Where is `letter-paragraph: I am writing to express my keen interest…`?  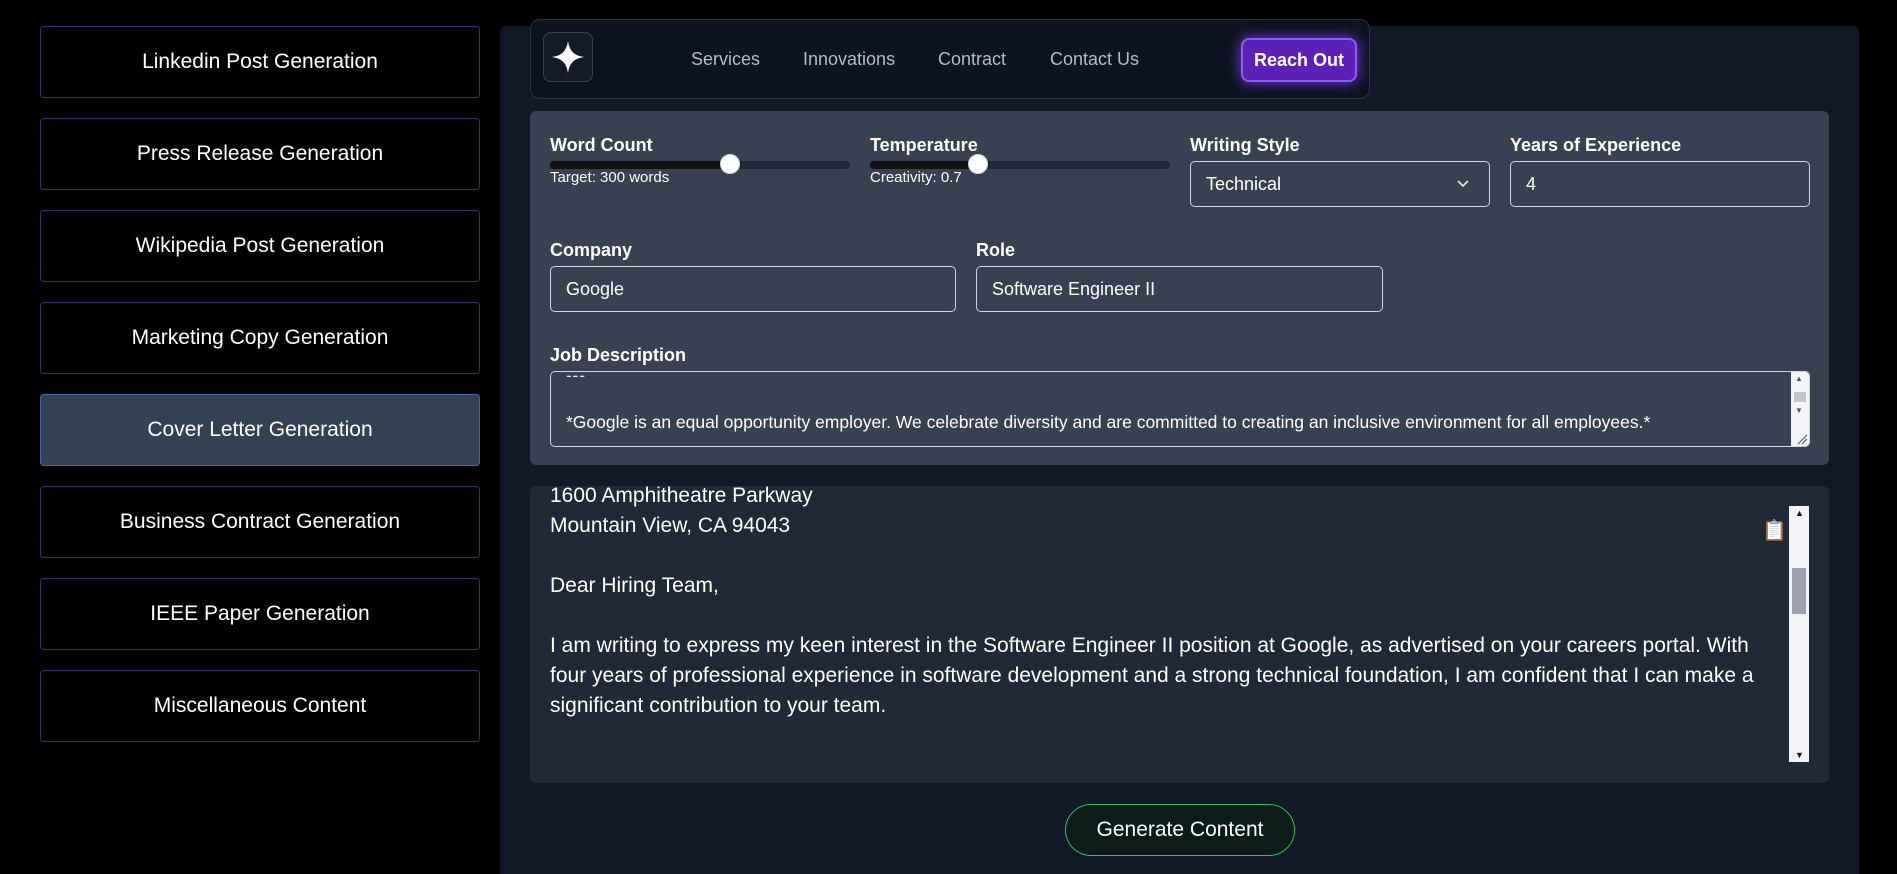 letter-paragraph: I am writing to express my keen interest… is located at coordinates (1152, 675).